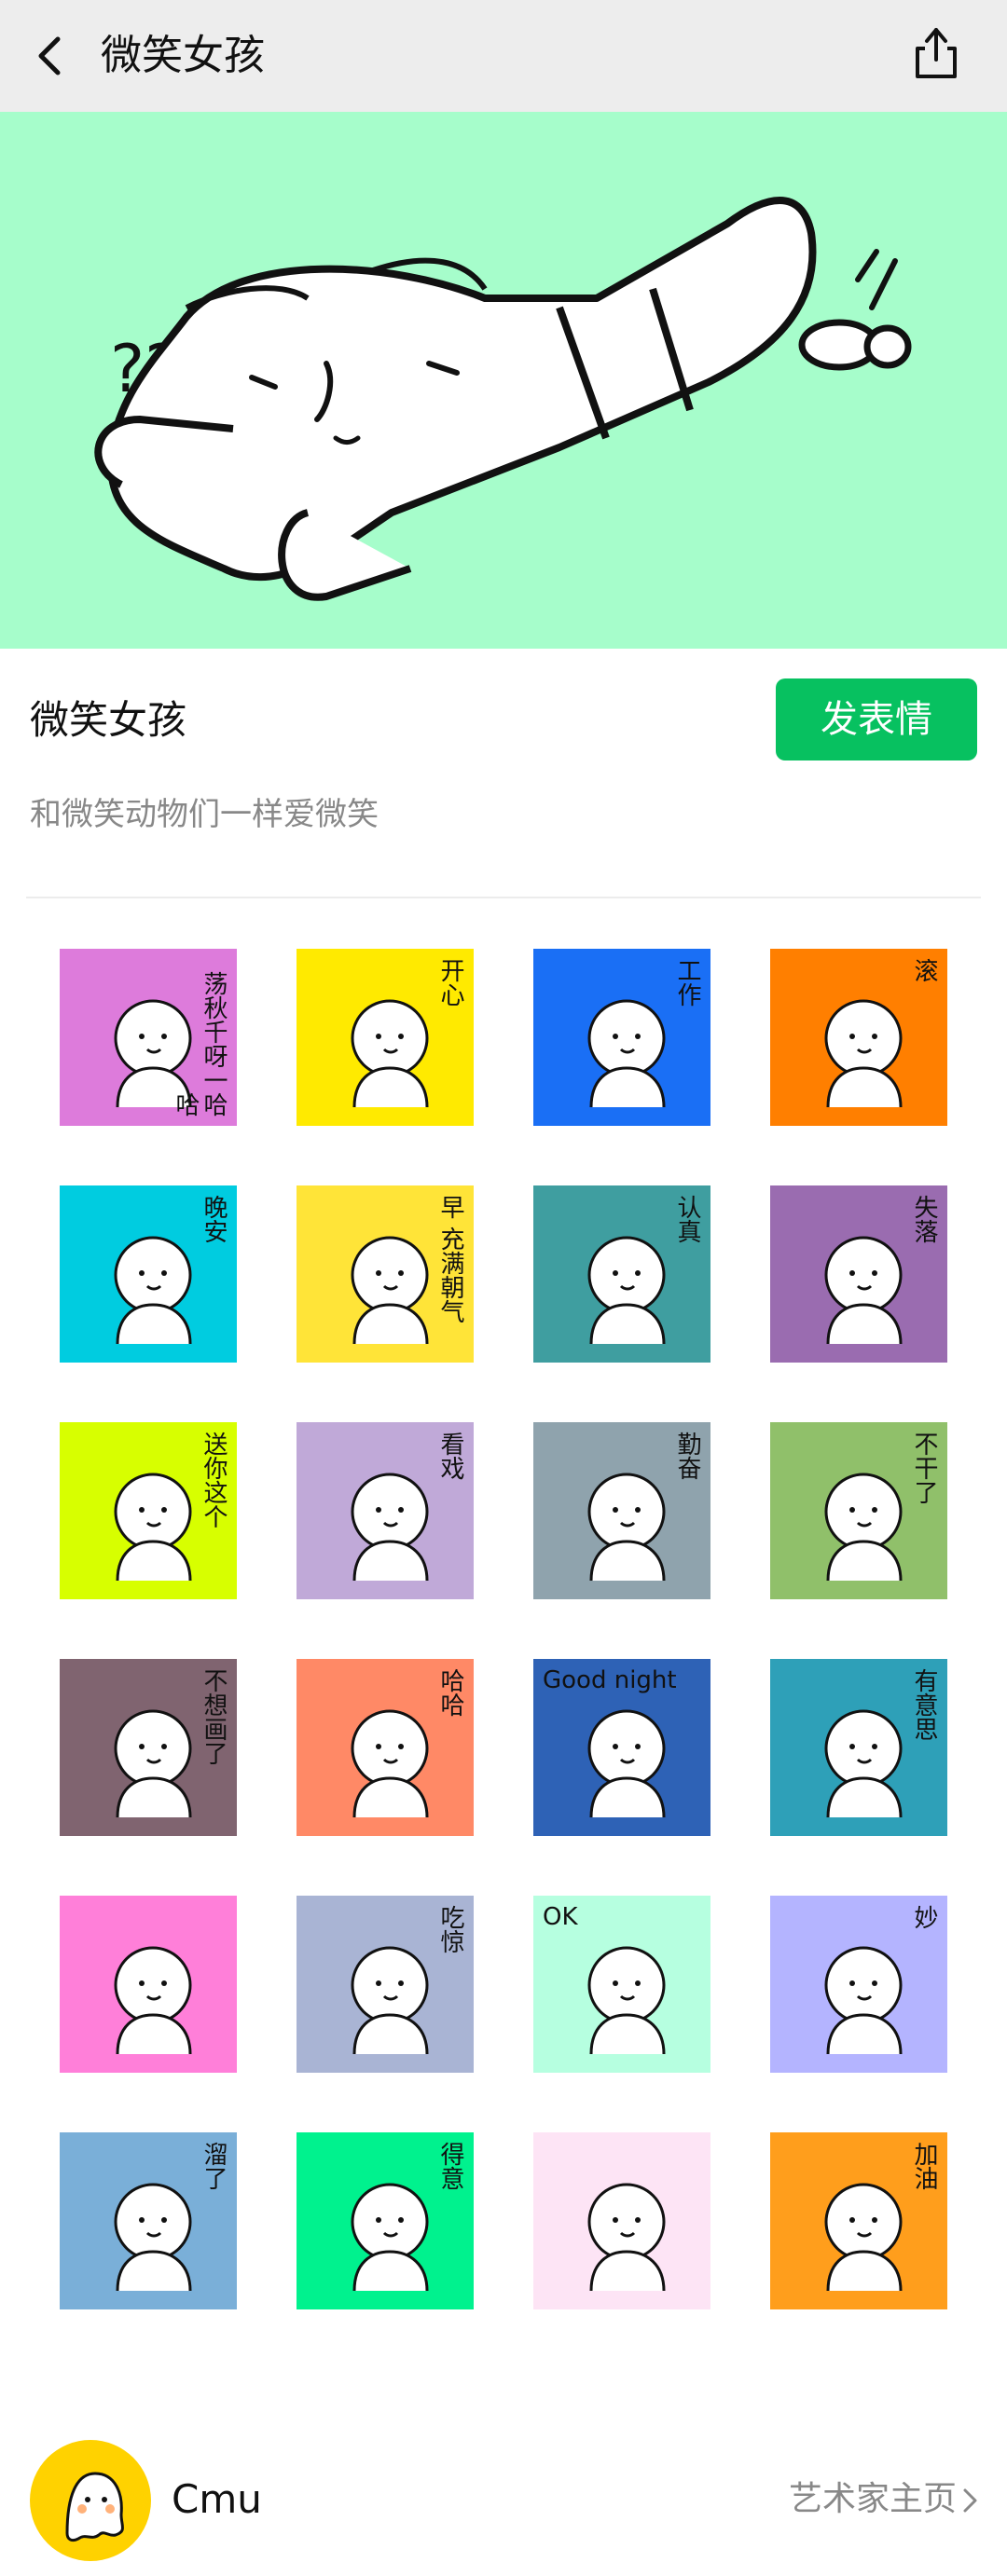 The image size is (1007, 2576). What do you see at coordinates (858, 1037) in the screenshot?
I see `sticker-item: 滚` at bounding box center [858, 1037].